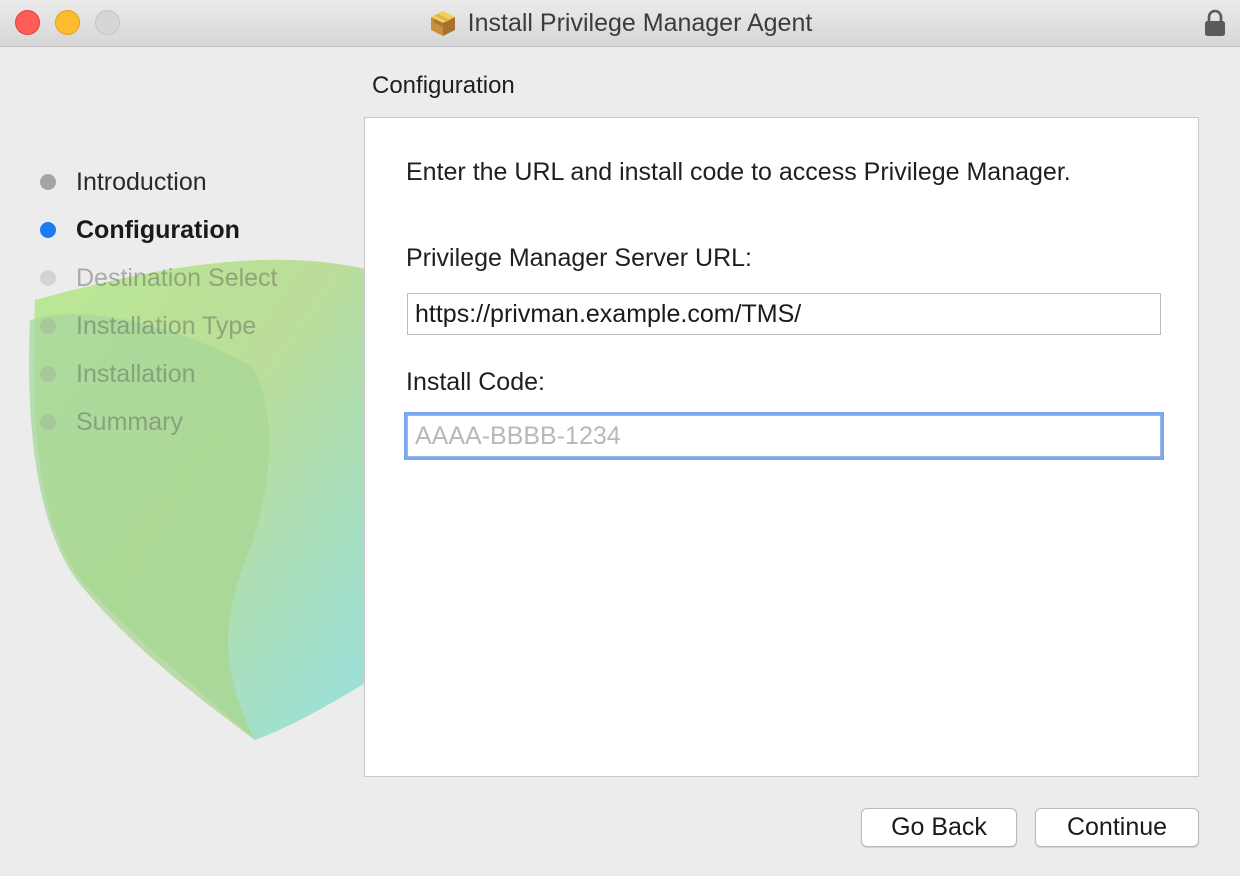  I want to click on title-bar: Install Privilege Manager Agent, so click(620, 23).